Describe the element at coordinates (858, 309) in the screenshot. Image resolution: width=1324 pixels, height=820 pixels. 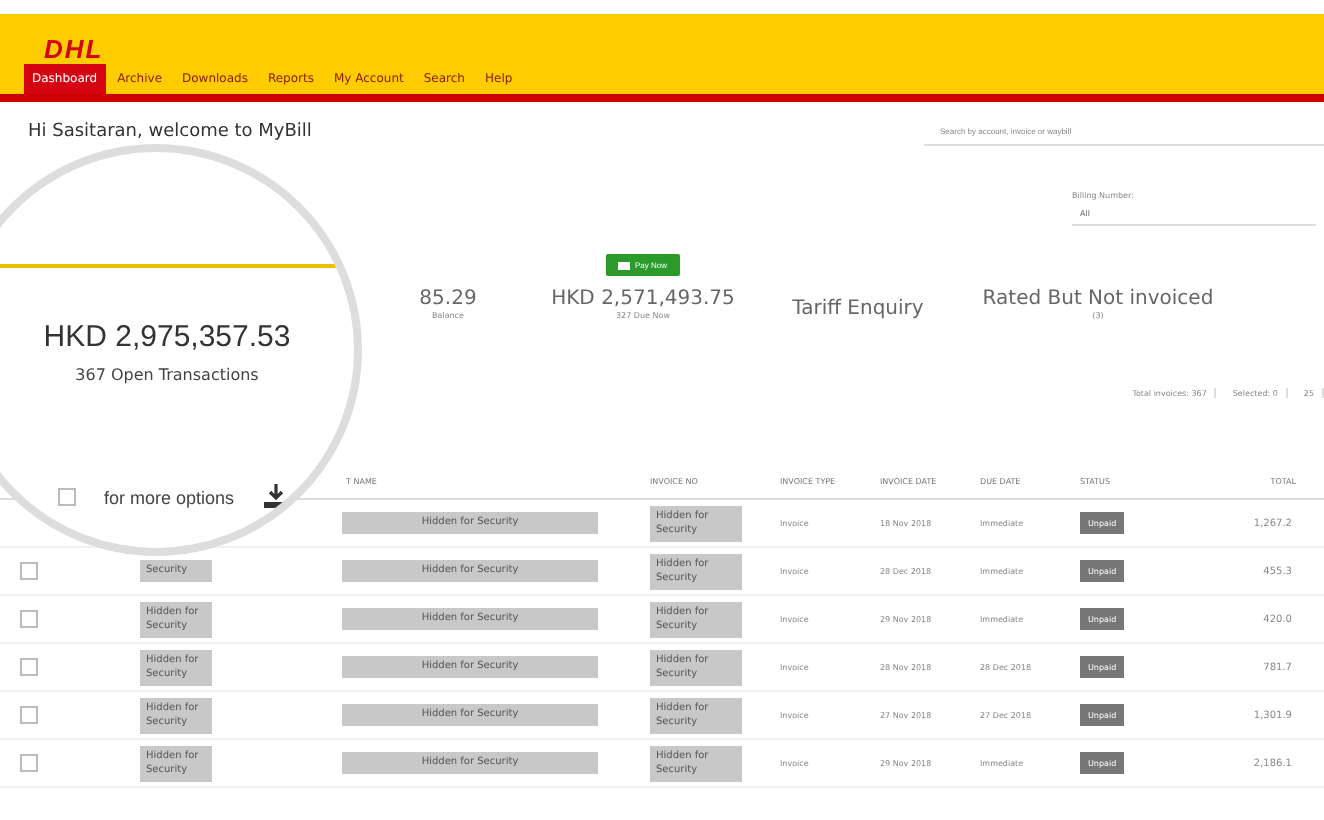
I see `summary-amount: Tariff Enquiry` at that location.